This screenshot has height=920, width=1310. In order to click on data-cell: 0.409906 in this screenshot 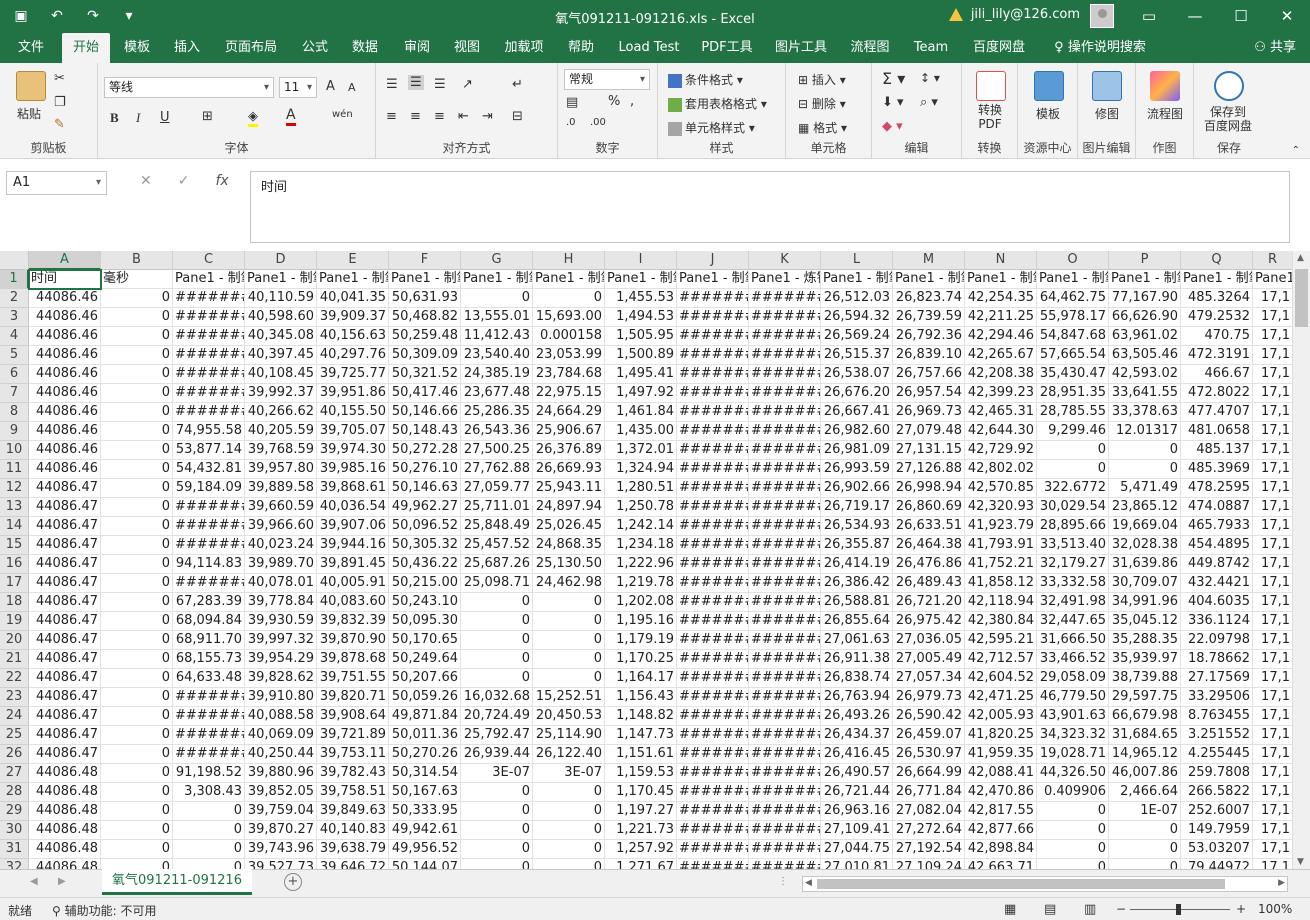, I will do `click(1073, 792)`.